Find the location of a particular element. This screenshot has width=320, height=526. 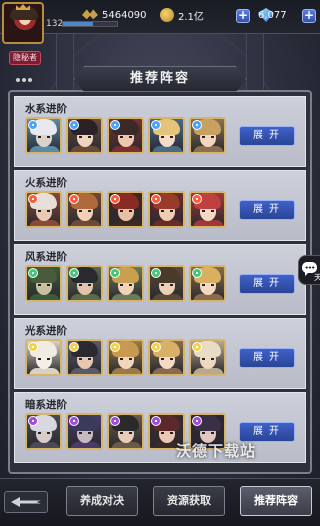

lineup-section-title: 火系进阶 is located at coordinates (46, 183).